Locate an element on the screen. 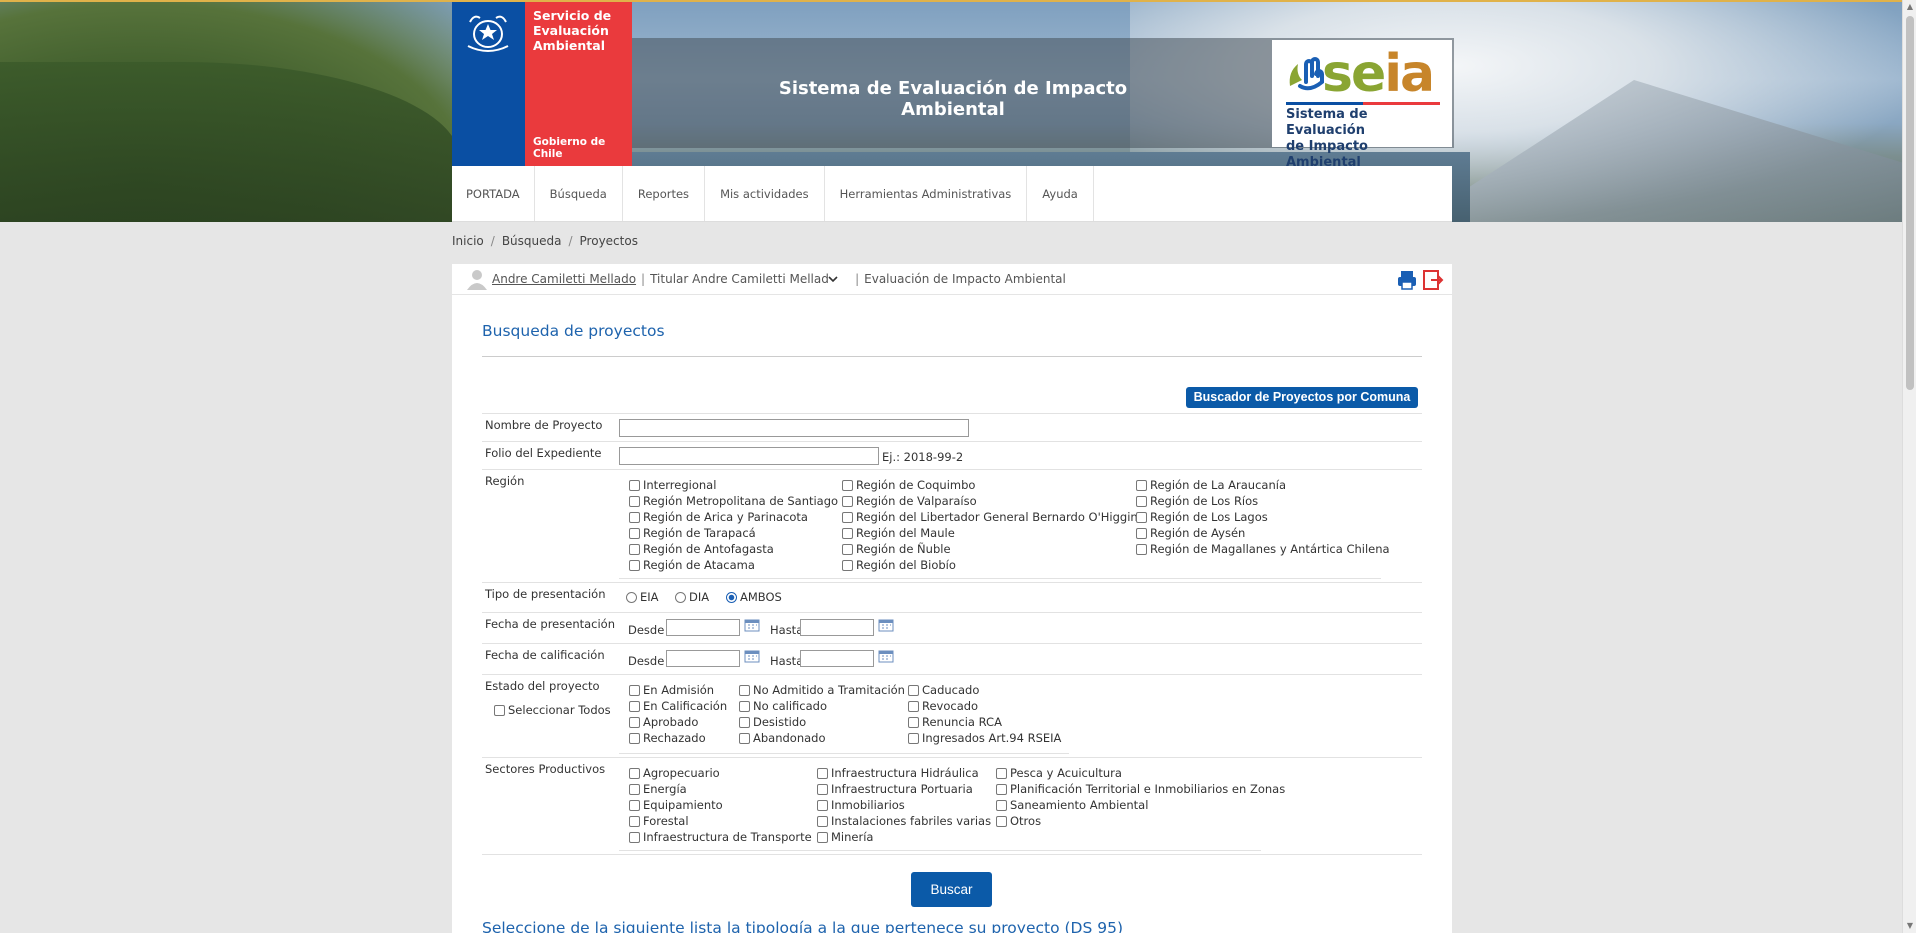  nombre-input is located at coordinates (794, 428).